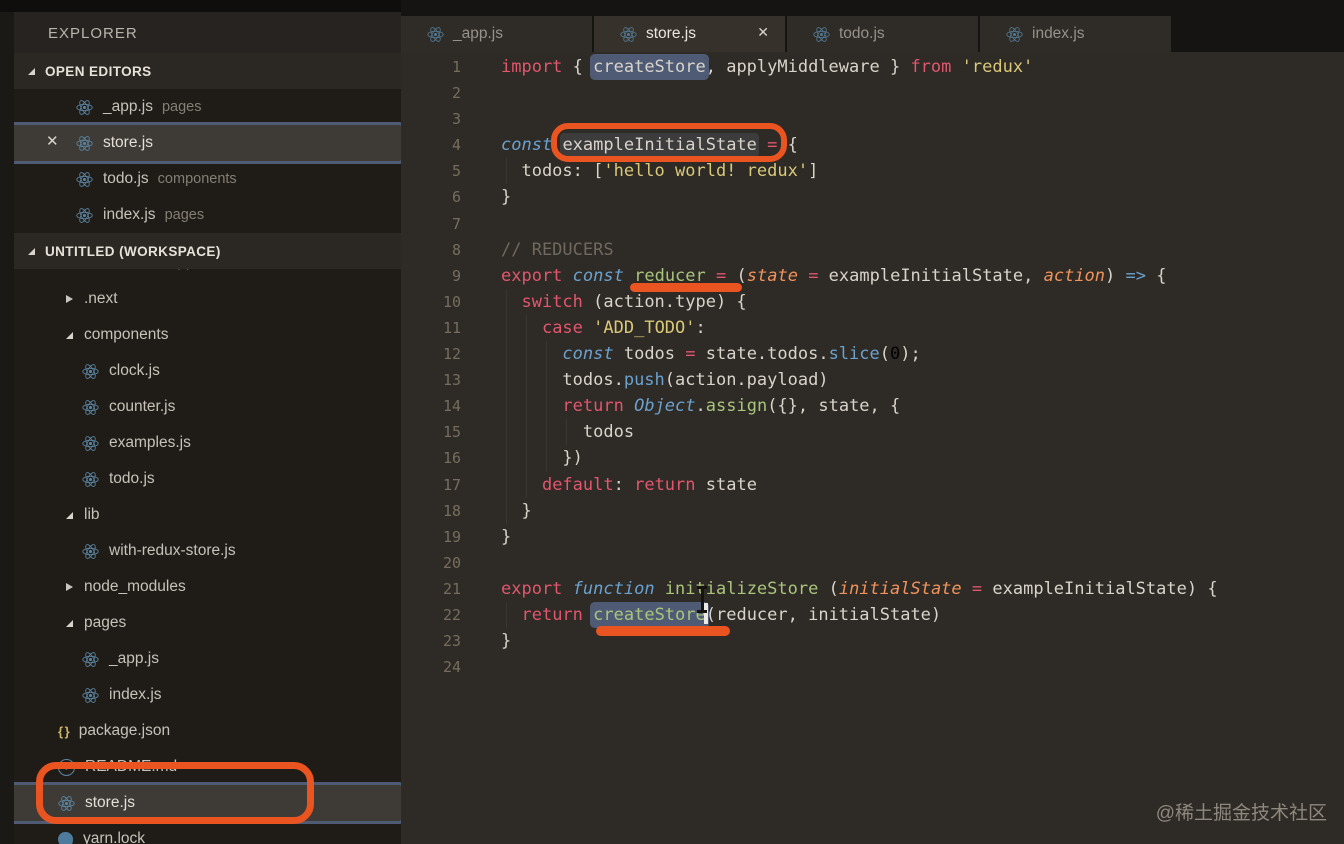 The width and height of the screenshot is (1344, 844). Describe the element at coordinates (451, 354) in the screenshot. I see `line-number: 12` at that location.